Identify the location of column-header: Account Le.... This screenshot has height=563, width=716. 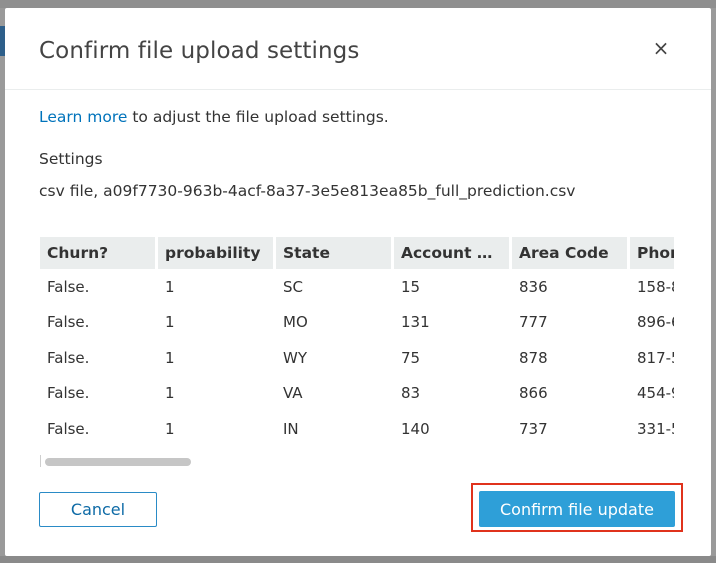
(453, 253).